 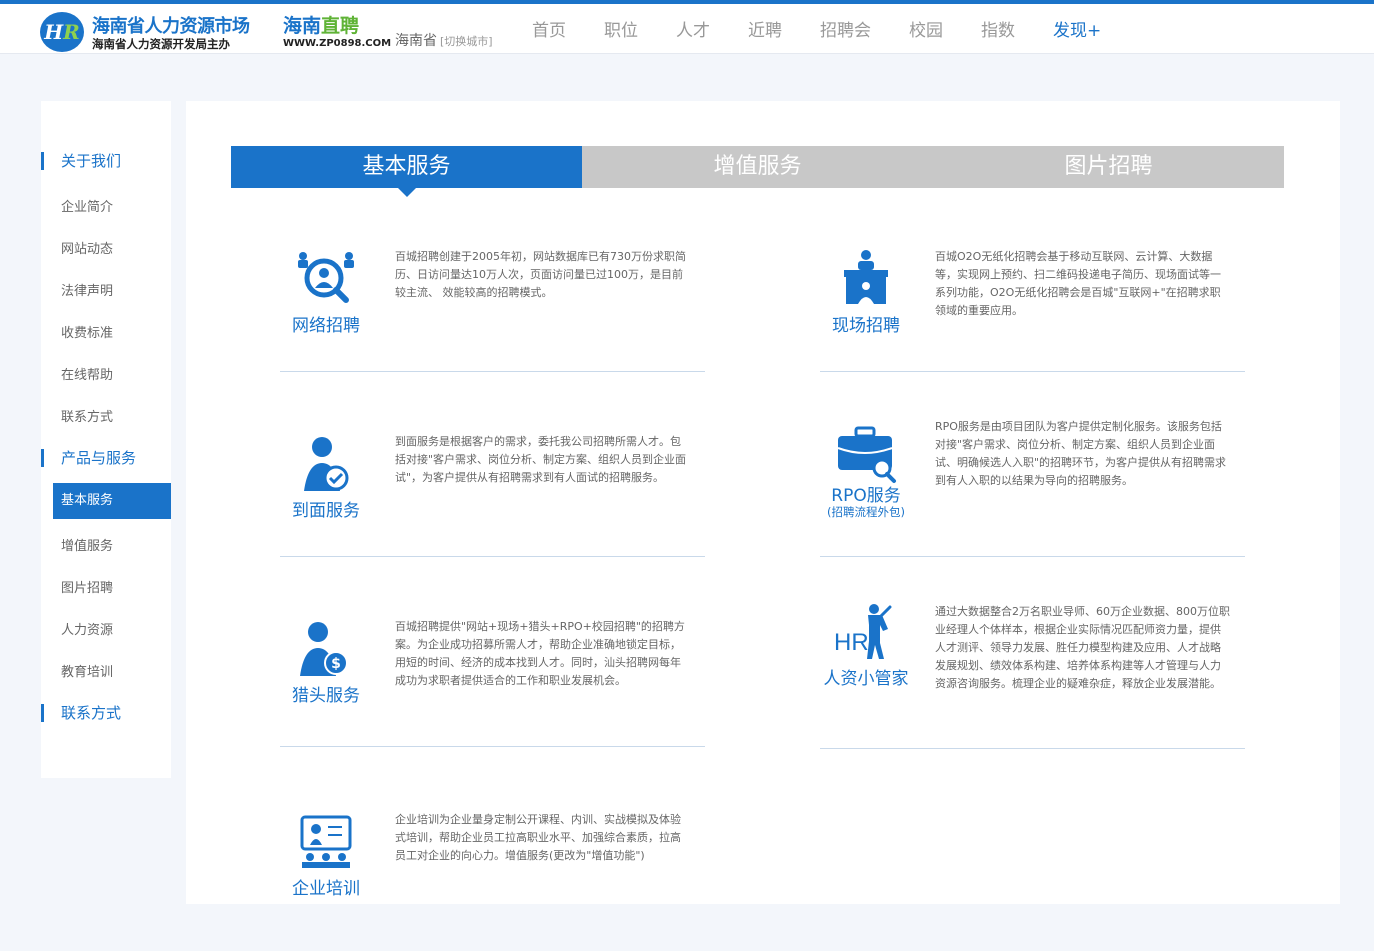 I want to click on sidebar-item-help: 在线帮助, so click(x=87, y=373).